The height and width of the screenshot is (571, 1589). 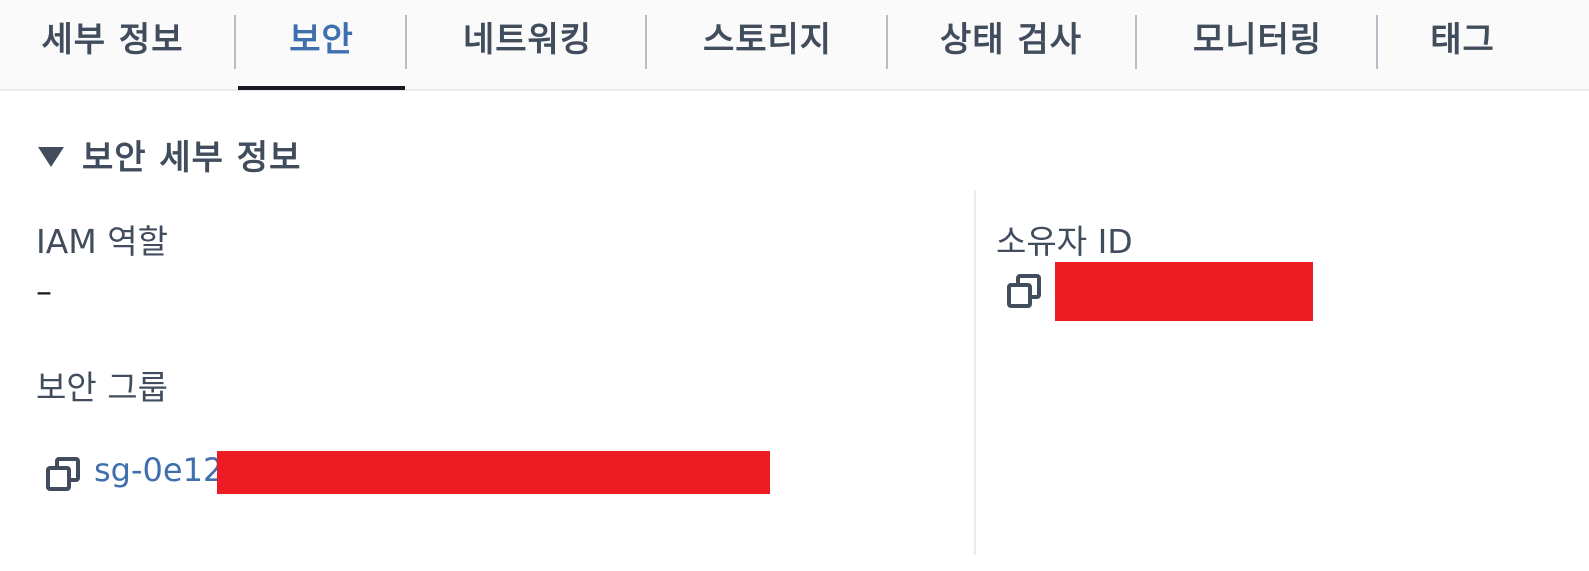 What do you see at coordinates (158, 470) in the screenshot?
I see `security-group-link: sg-0e12` at bounding box center [158, 470].